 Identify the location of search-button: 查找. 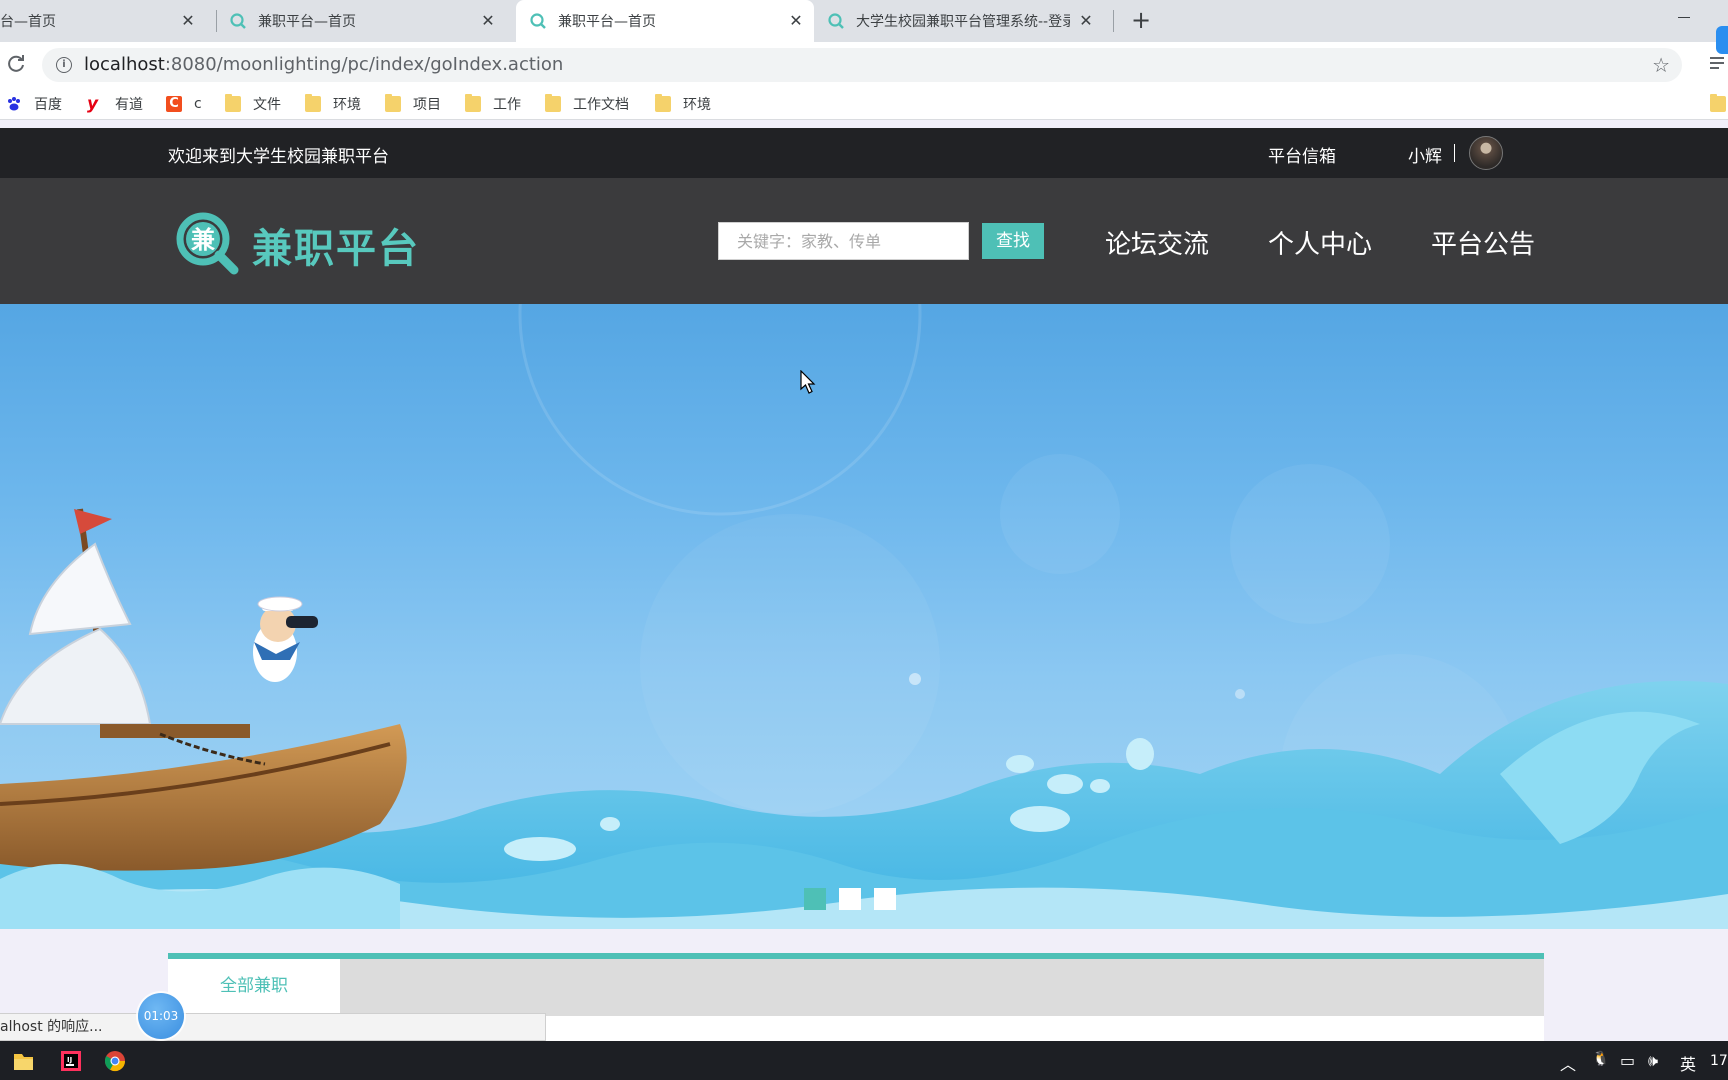
(1013, 241).